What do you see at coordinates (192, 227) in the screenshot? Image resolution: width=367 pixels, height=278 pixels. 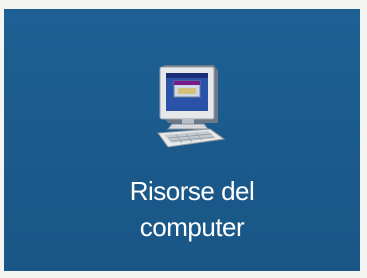 I see `desktop-icon-label-line2: computer` at bounding box center [192, 227].